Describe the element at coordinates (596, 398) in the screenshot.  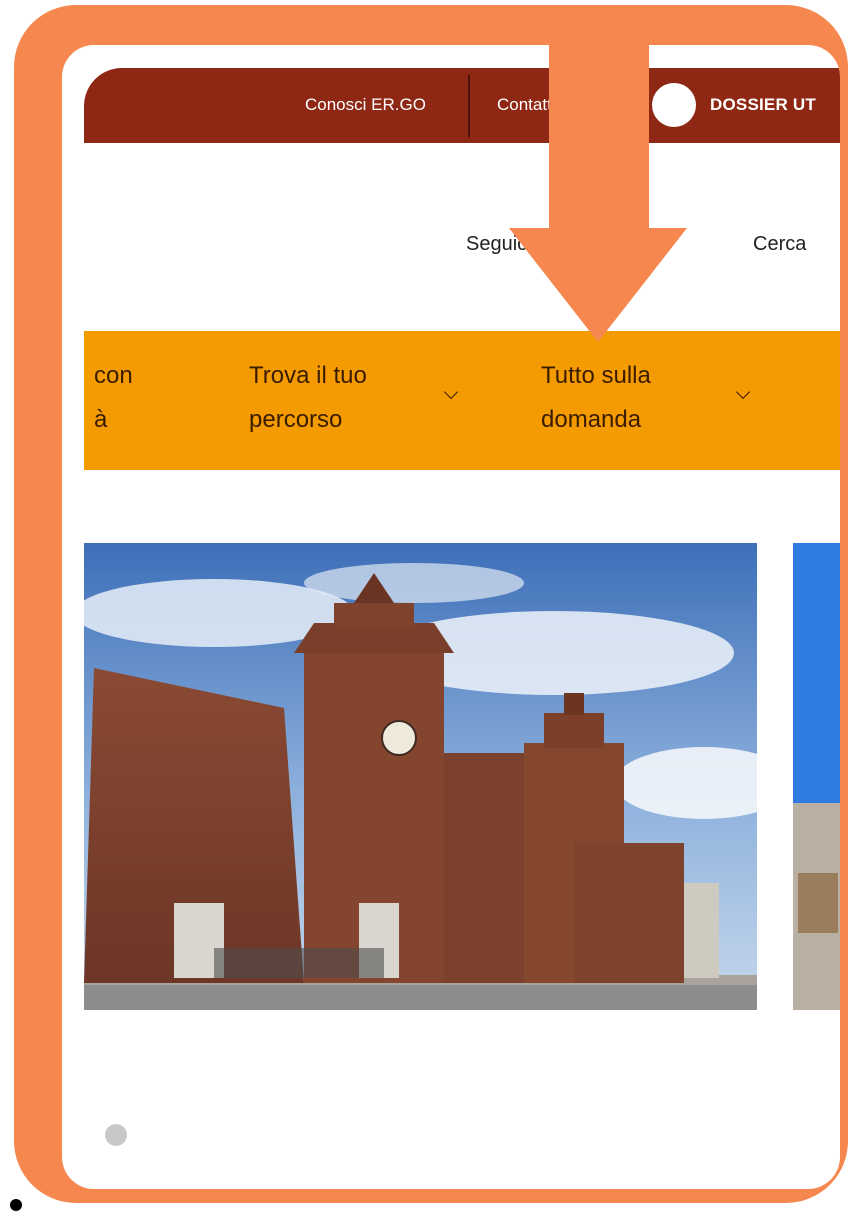
I see `menu-item-application: Tutto sulla domanda` at that location.